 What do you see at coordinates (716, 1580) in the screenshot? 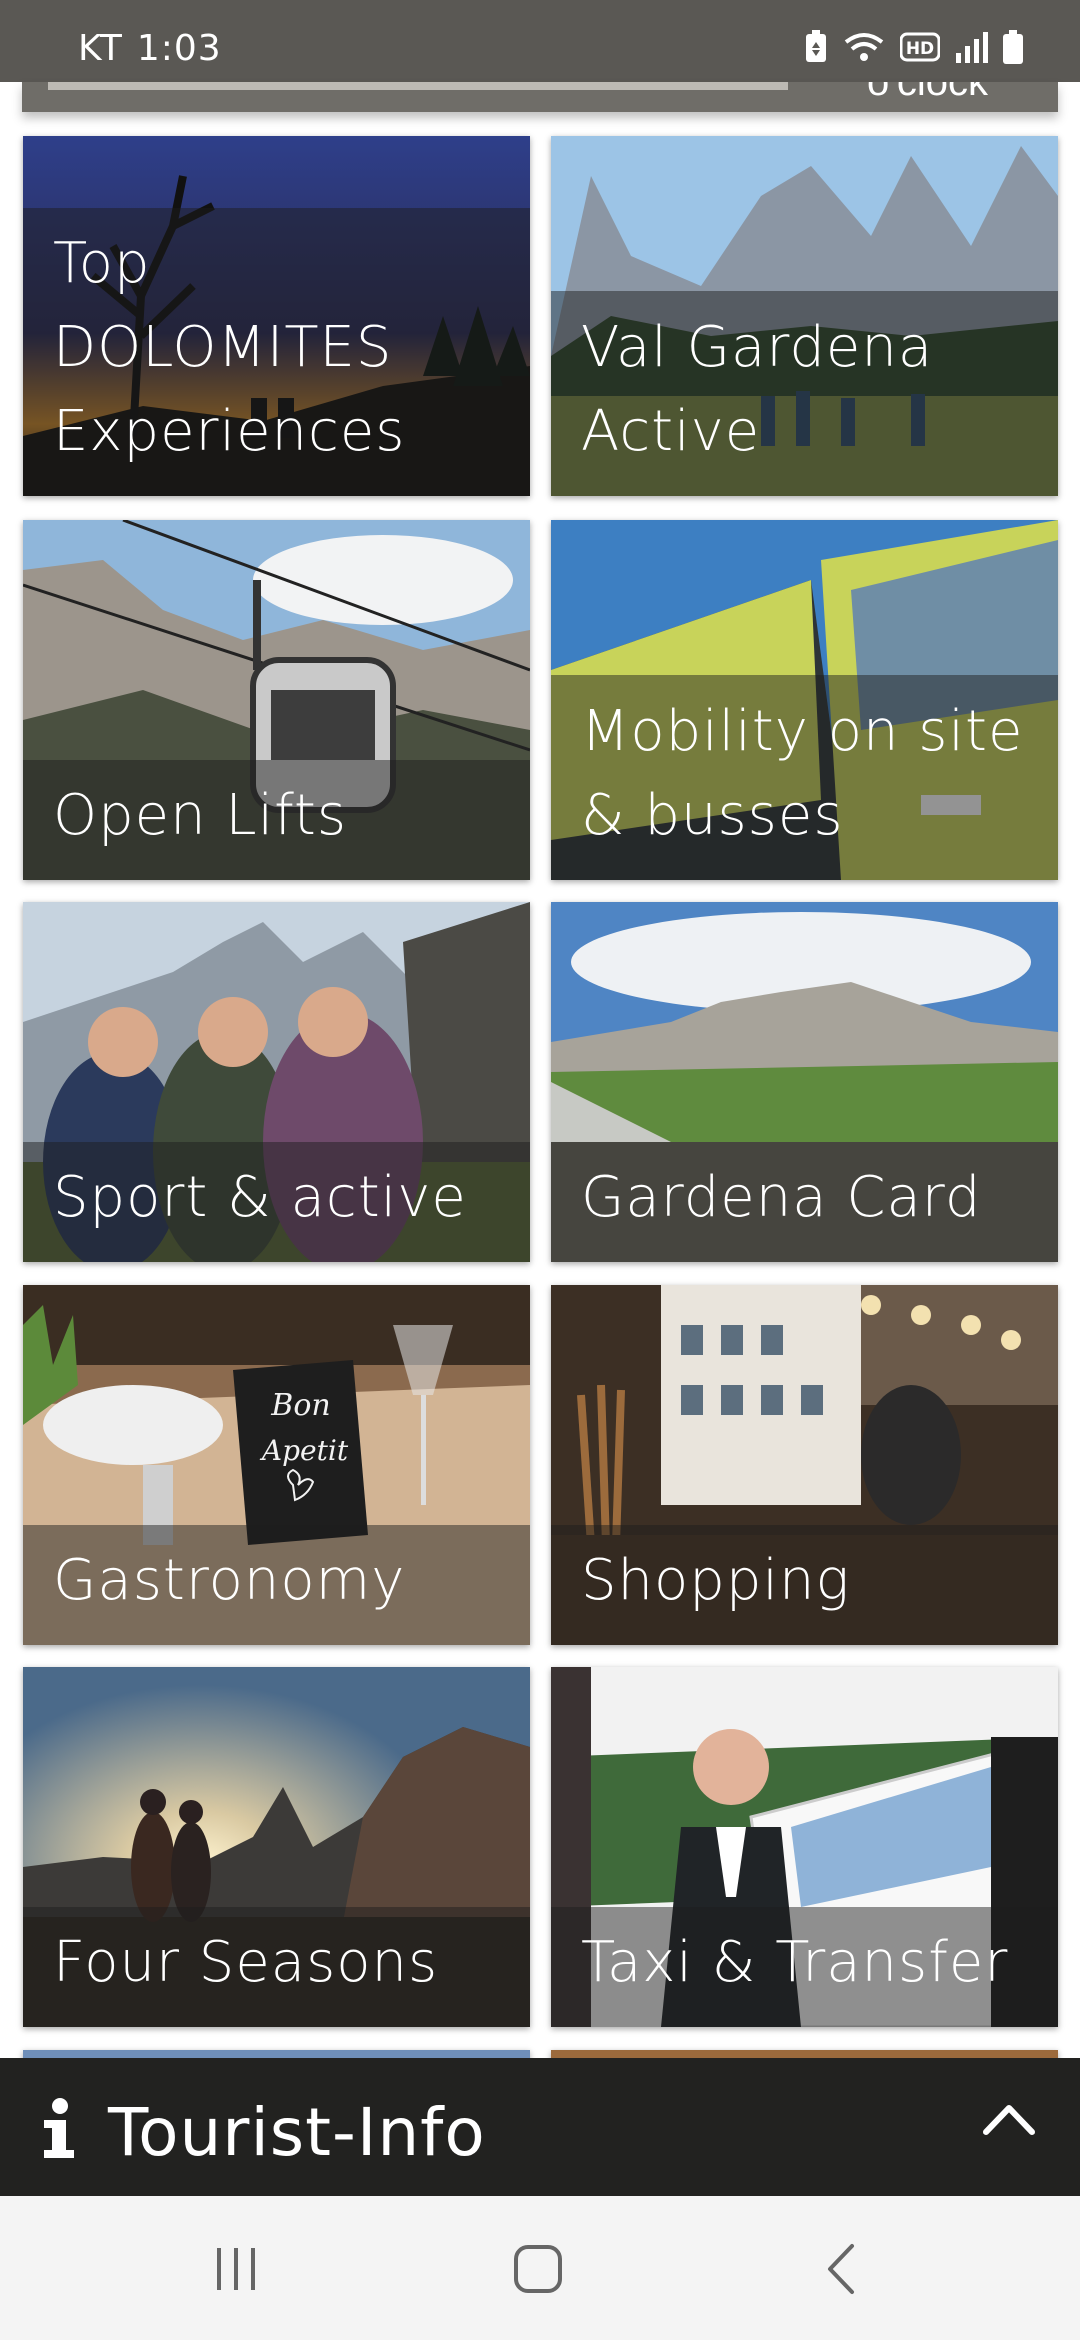
I see `tile-label: Shopping` at bounding box center [716, 1580].